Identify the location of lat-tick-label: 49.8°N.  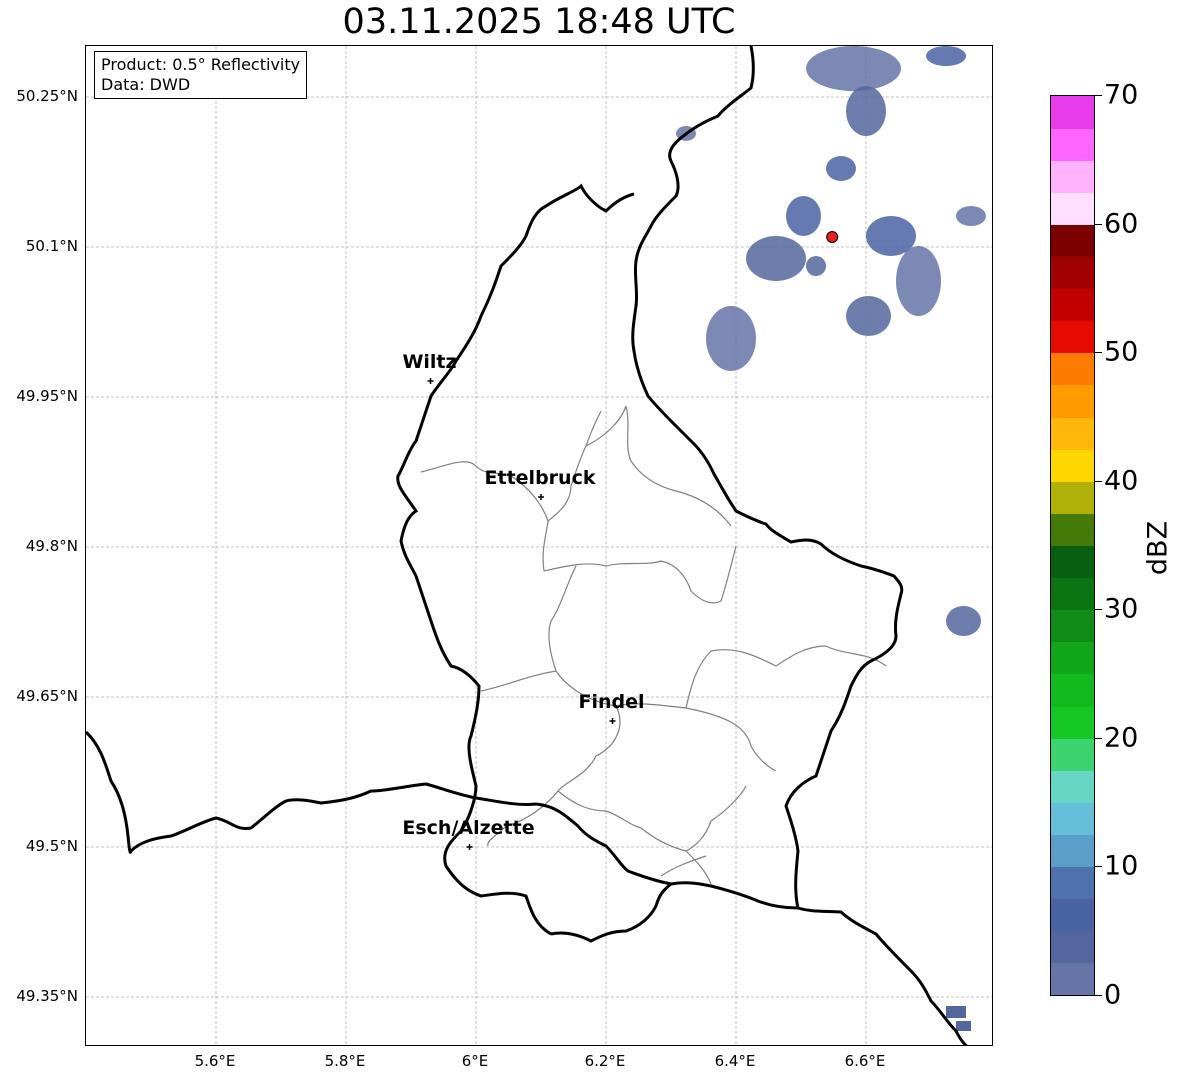
(51, 546).